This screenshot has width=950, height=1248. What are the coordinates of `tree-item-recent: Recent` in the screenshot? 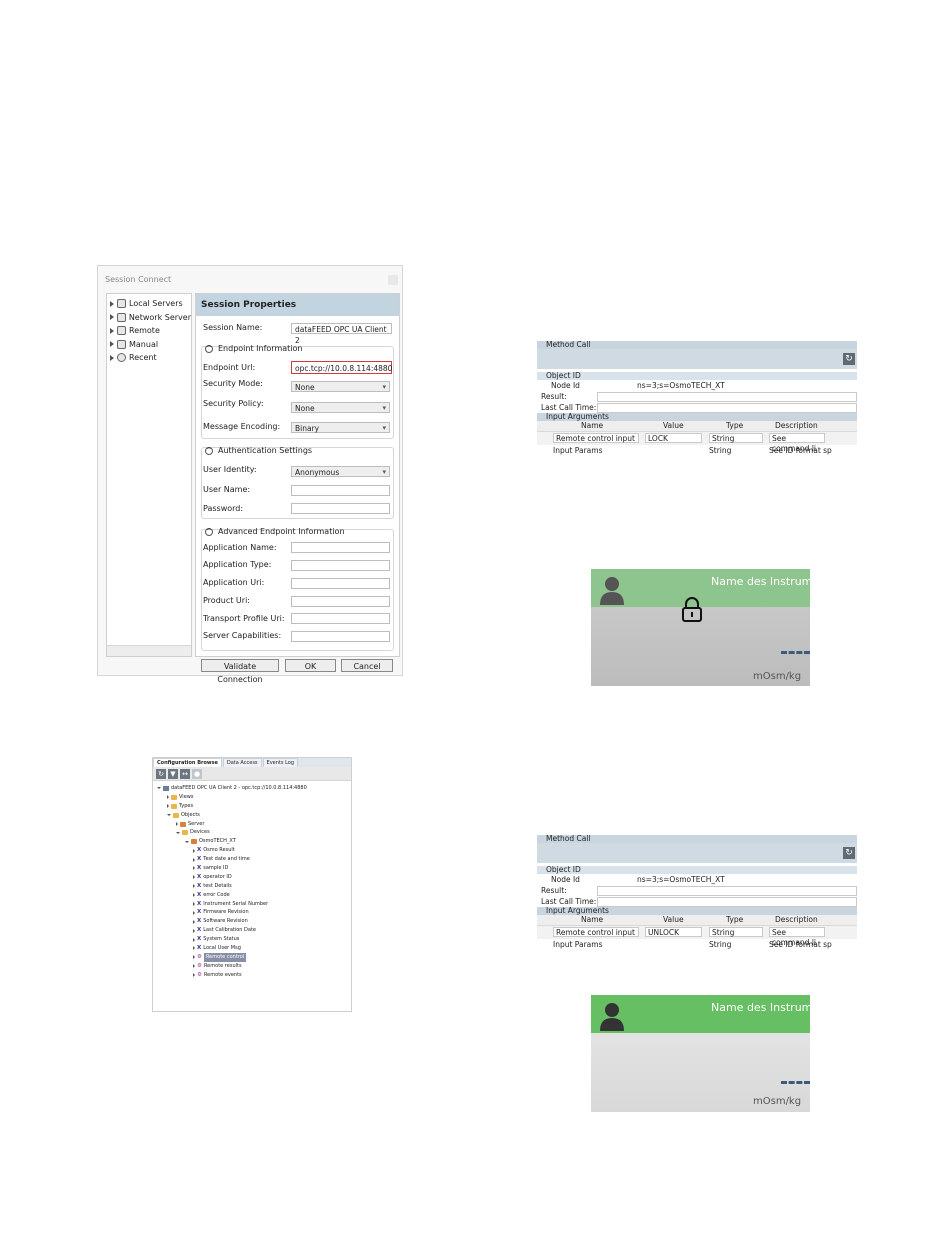 It's located at (149, 358).